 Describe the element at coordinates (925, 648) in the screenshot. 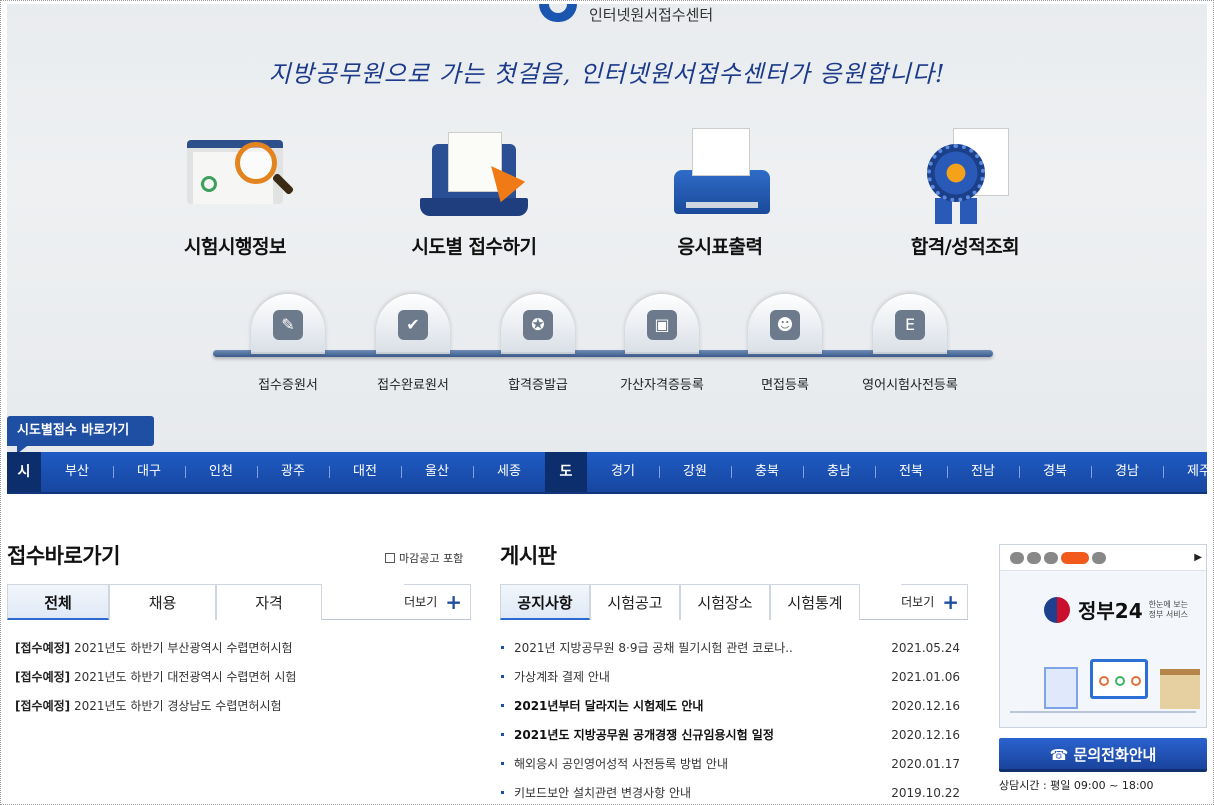

I see `item-date: 2021.05.24` at that location.